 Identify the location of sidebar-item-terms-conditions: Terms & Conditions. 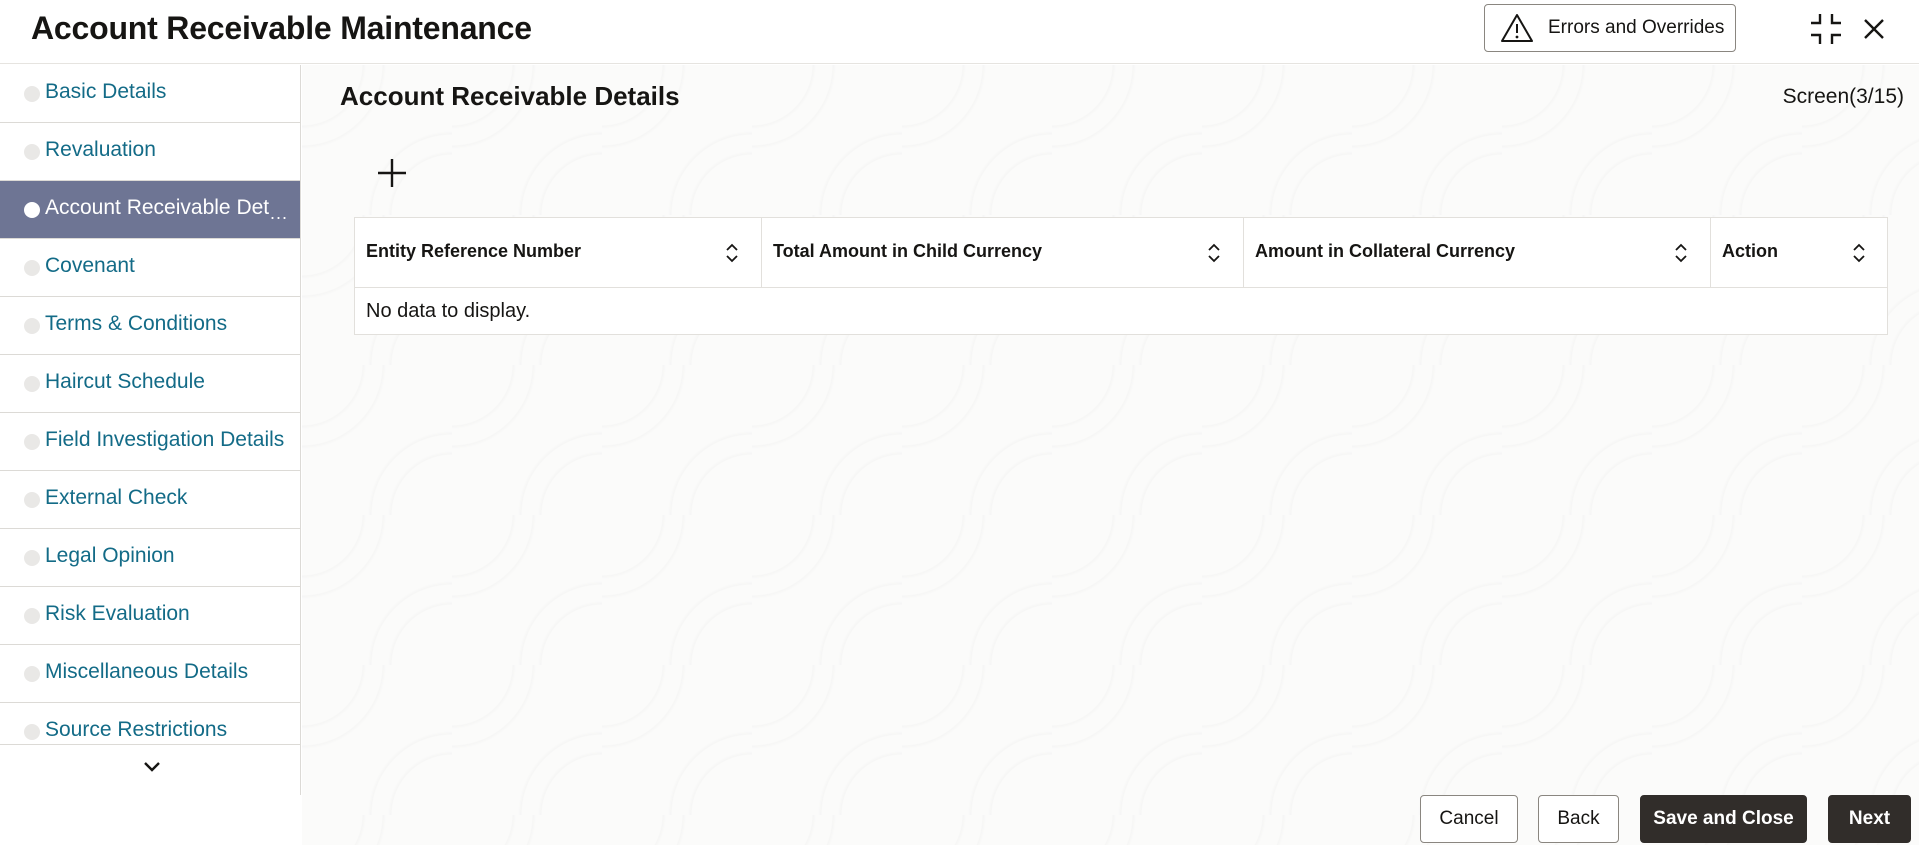
(150, 326).